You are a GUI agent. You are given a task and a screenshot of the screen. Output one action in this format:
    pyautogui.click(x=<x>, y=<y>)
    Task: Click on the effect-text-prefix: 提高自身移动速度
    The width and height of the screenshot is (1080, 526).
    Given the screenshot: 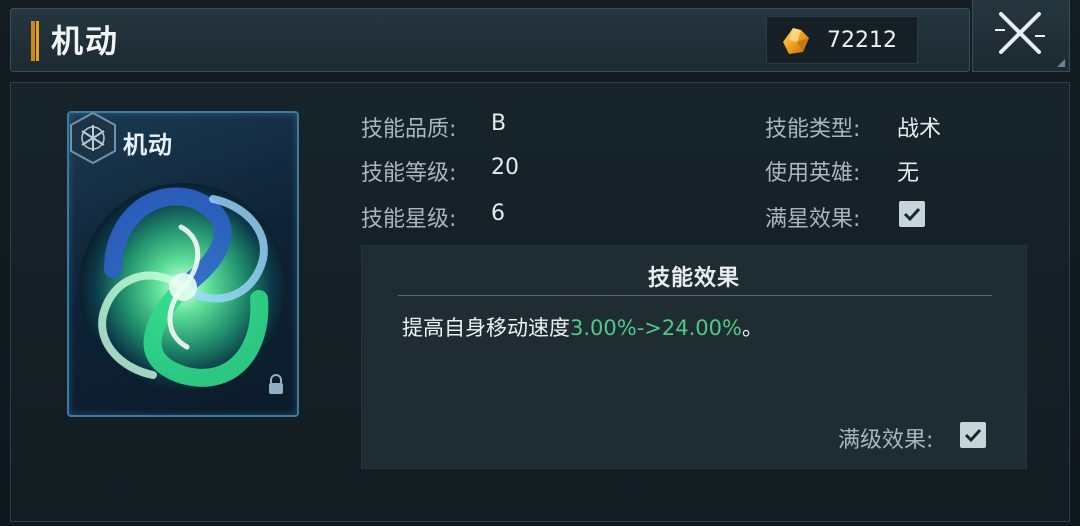 What is the action you would take?
    pyautogui.click(x=486, y=328)
    